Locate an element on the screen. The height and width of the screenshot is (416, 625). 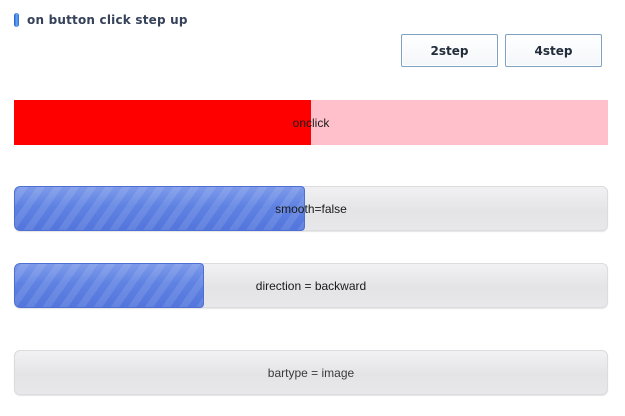
page-title: on button click step up is located at coordinates (107, 20).